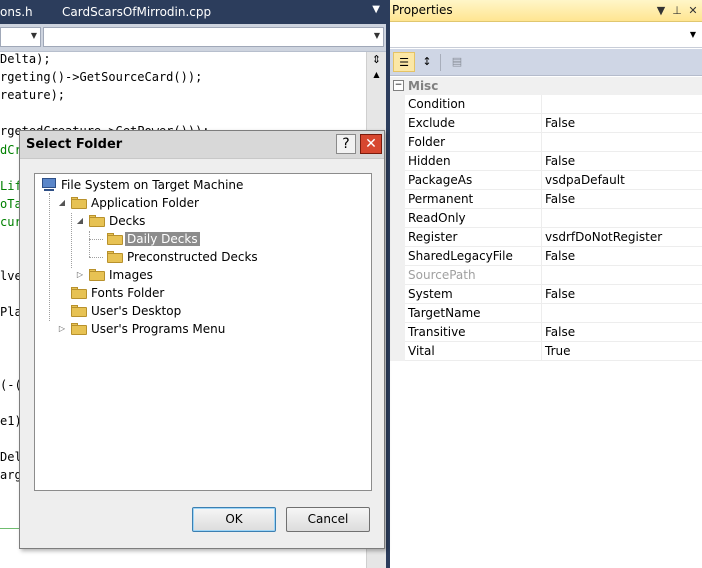  Describe the element at coordinates (427, 142) in the screenshot. I see `property-name: Folder` at that location.